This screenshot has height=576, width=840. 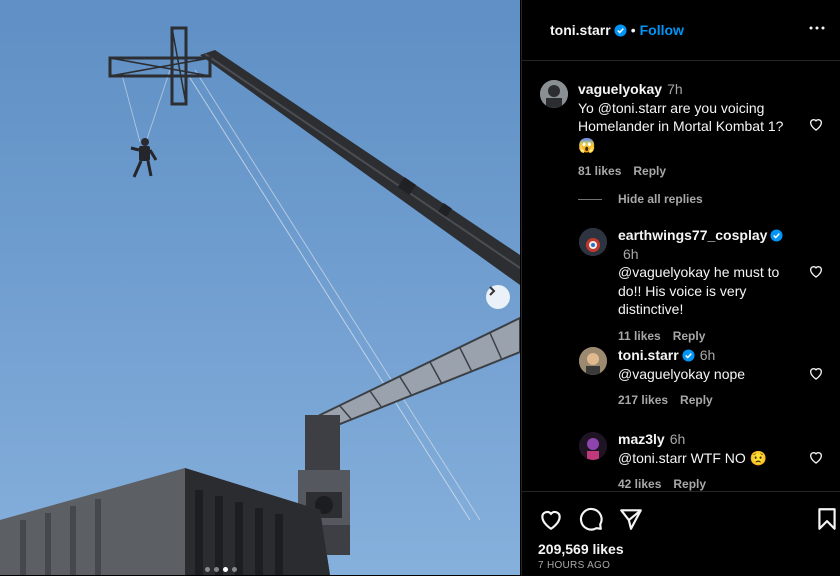 What do you see at coordinates (692, 235) in the screenshot?
I see `comment-username: earthwings77_cosplay` at bounding box center [692, 235].